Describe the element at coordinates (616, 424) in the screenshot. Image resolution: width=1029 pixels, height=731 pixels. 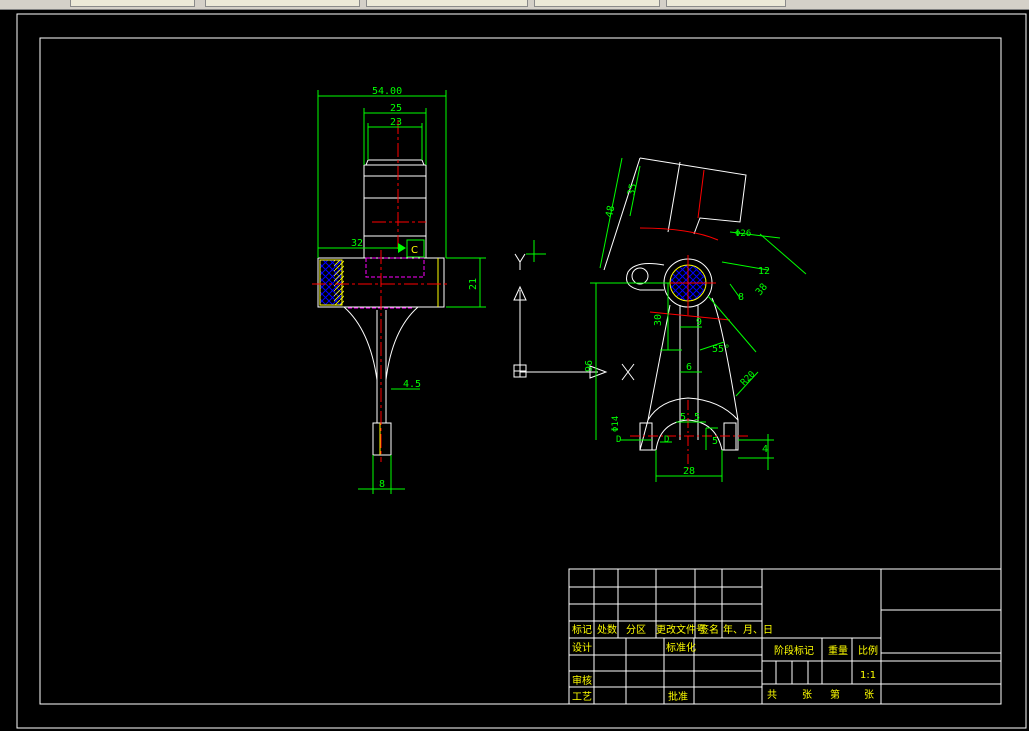
I see `dim-phi14: Φ14` at that location.